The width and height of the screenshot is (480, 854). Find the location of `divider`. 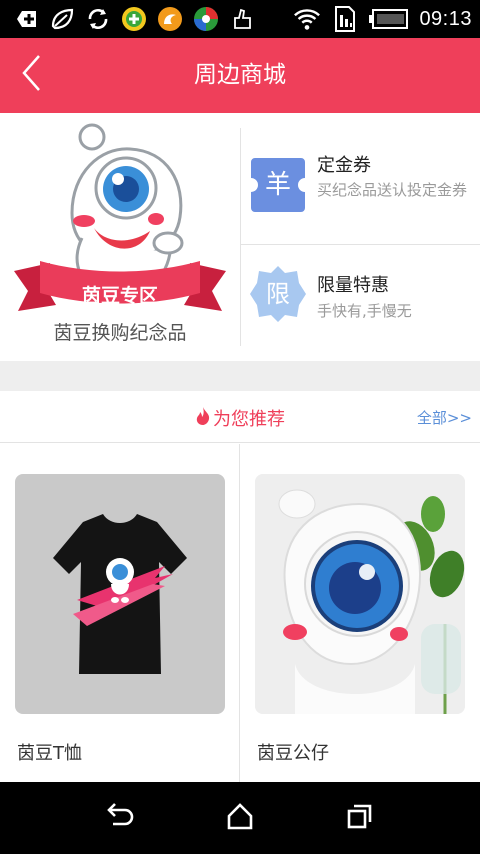

divider is located at coordinates (239, 613).